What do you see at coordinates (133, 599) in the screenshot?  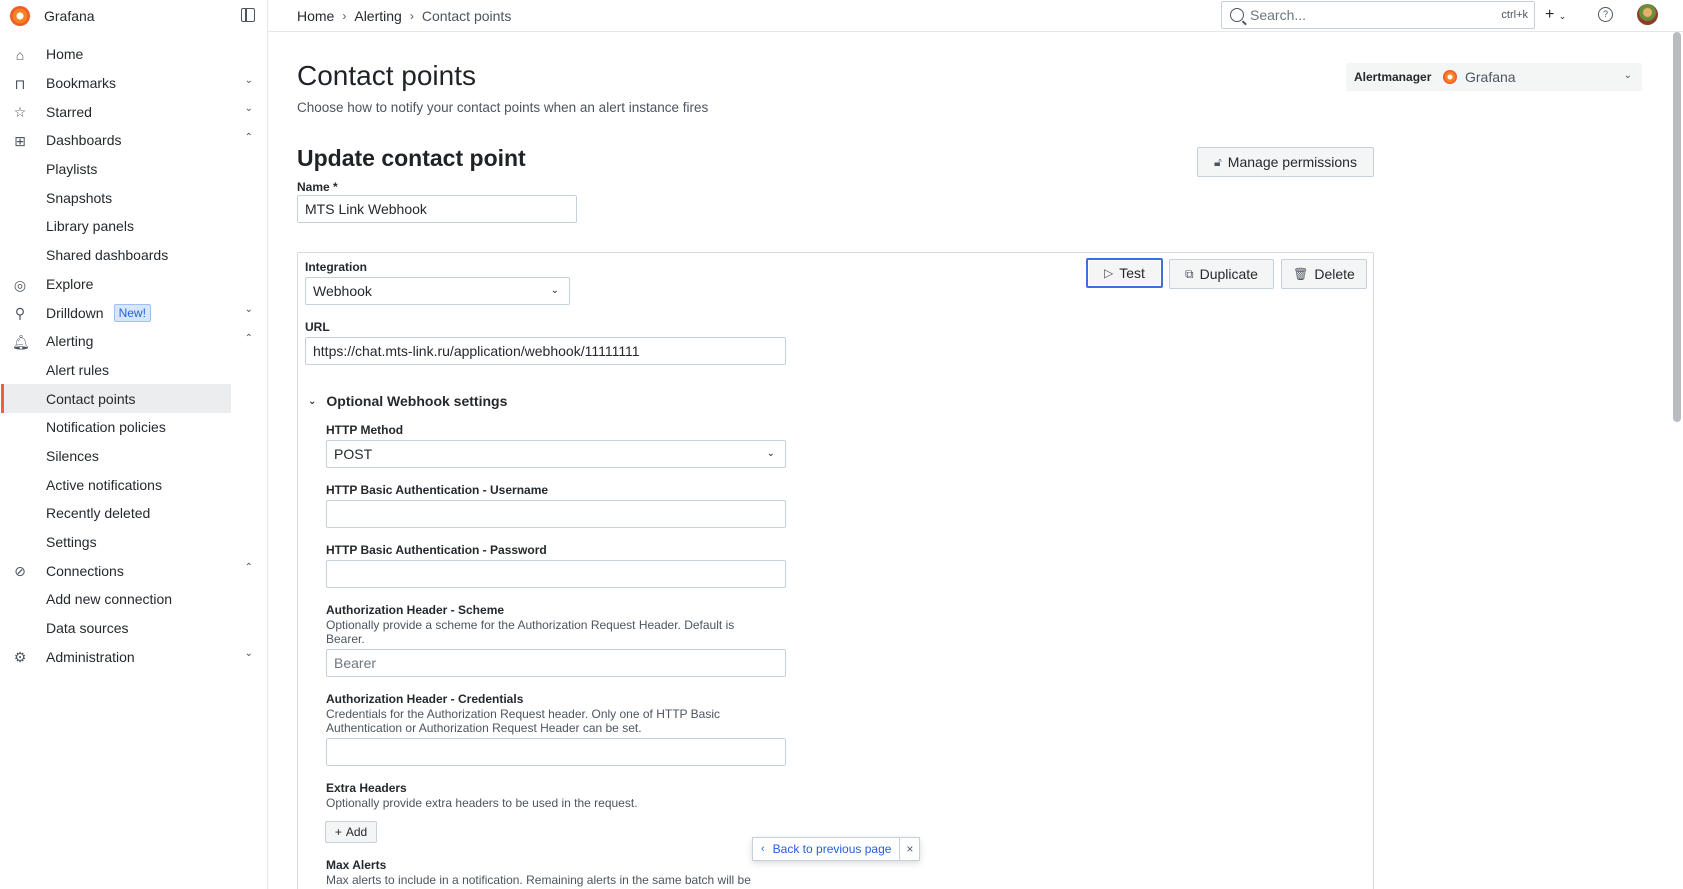 I see `sidebar-item-add-new-connection: Add new connection` at bounding box center [133, 599].